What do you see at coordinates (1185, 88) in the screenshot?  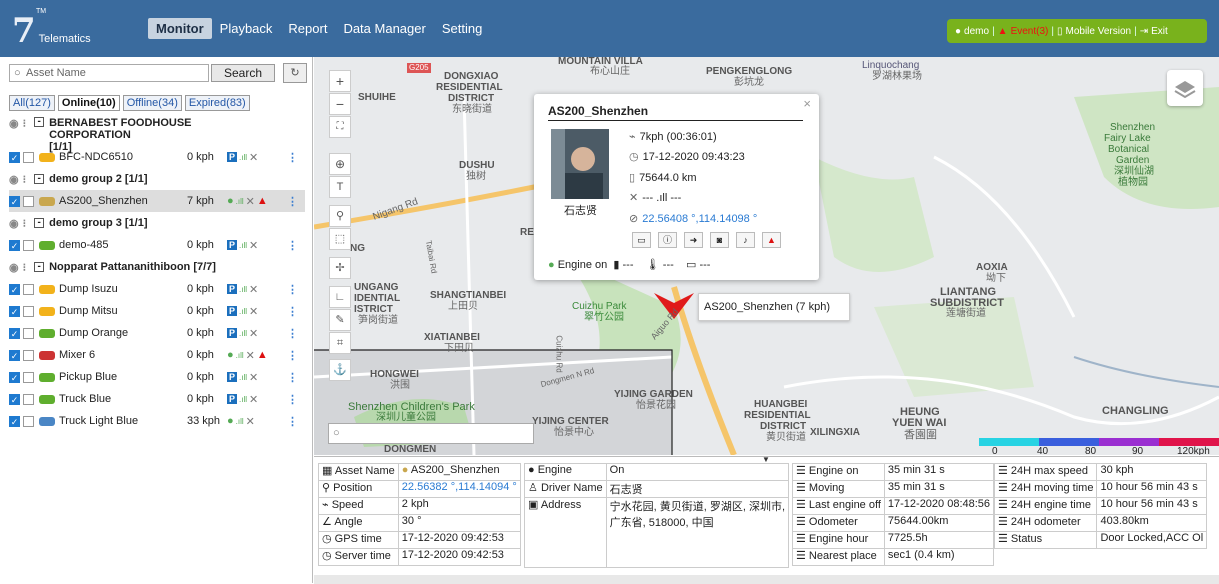 I see `layers-icon` at bounding box center [1185, 88].